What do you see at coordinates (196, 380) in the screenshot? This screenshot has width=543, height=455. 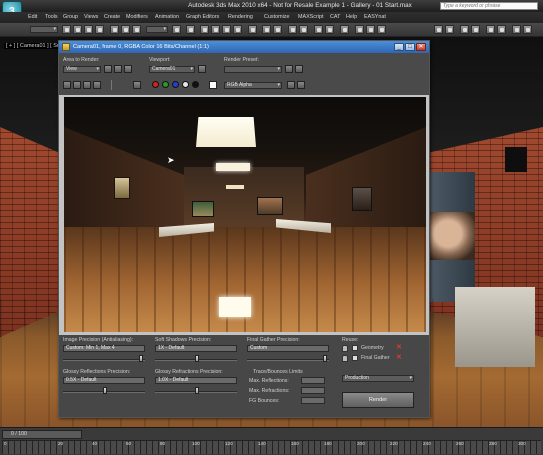 I see `glossy-refractions-field: 1.0X - Default` at bounding box center [196, 380].